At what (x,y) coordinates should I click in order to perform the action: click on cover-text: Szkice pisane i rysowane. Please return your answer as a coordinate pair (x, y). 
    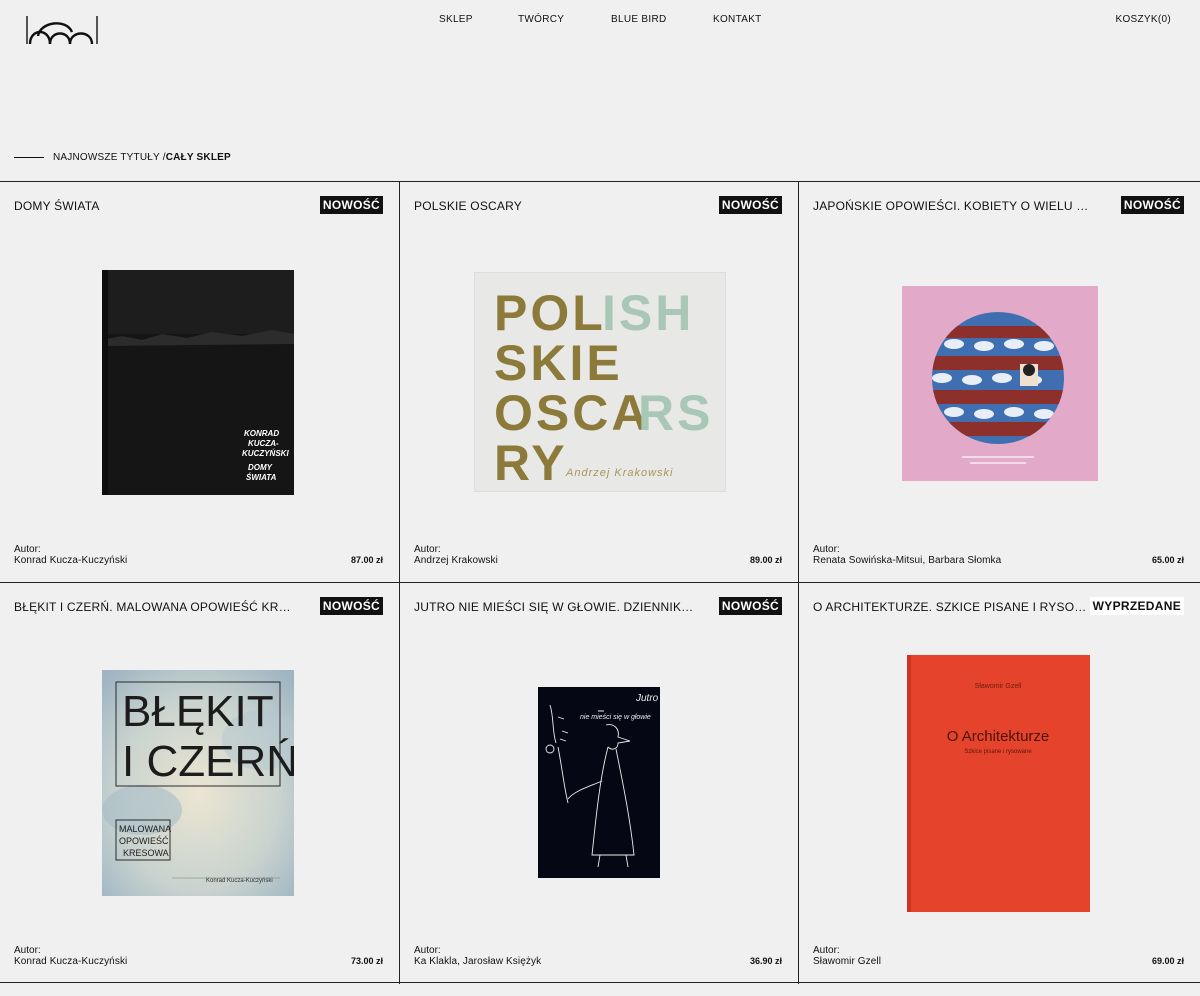
    Looking at the image, I should click on (998, 752).